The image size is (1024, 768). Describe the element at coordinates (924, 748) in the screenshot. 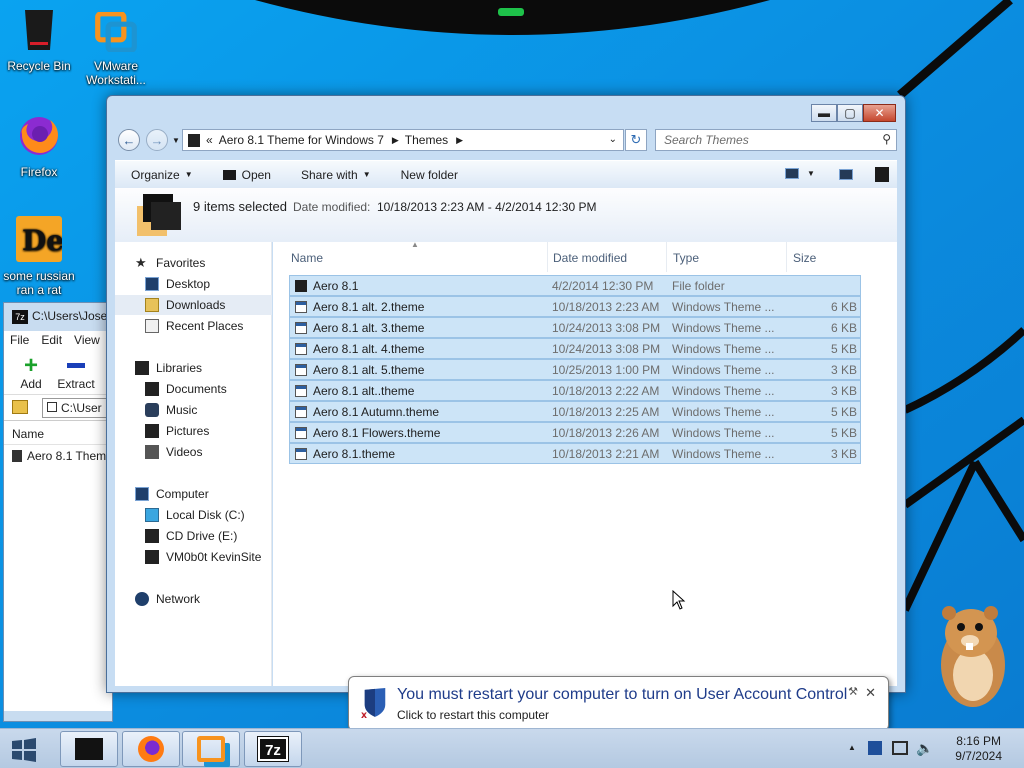

I see `volume-muted-icon: 🔈` at that location.